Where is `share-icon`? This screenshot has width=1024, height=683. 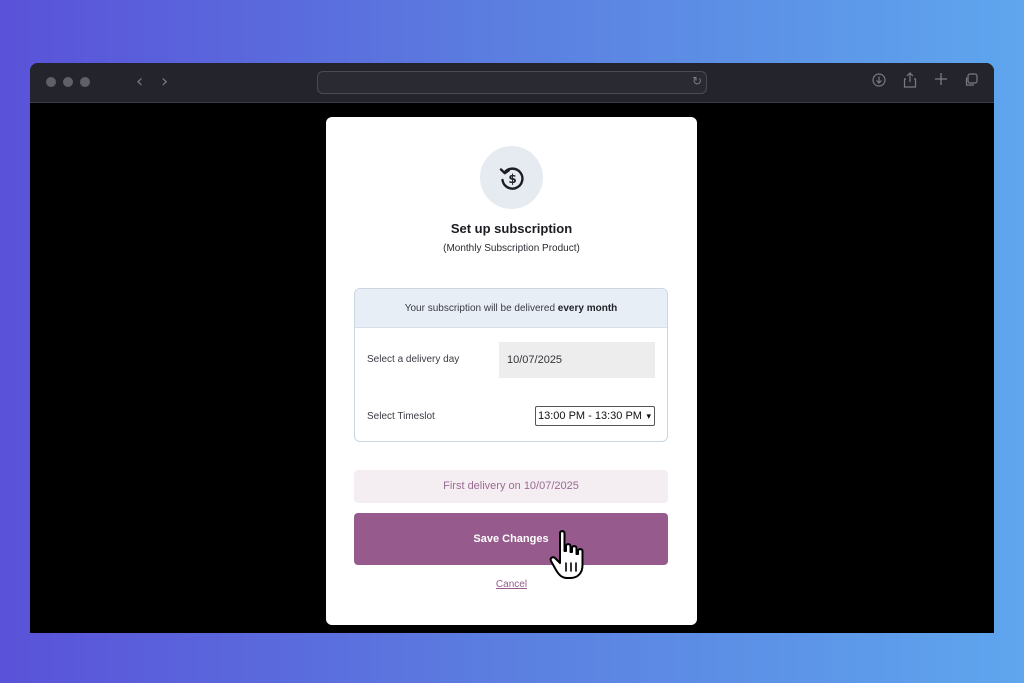 share-icon is located at coordinates (910, 82).